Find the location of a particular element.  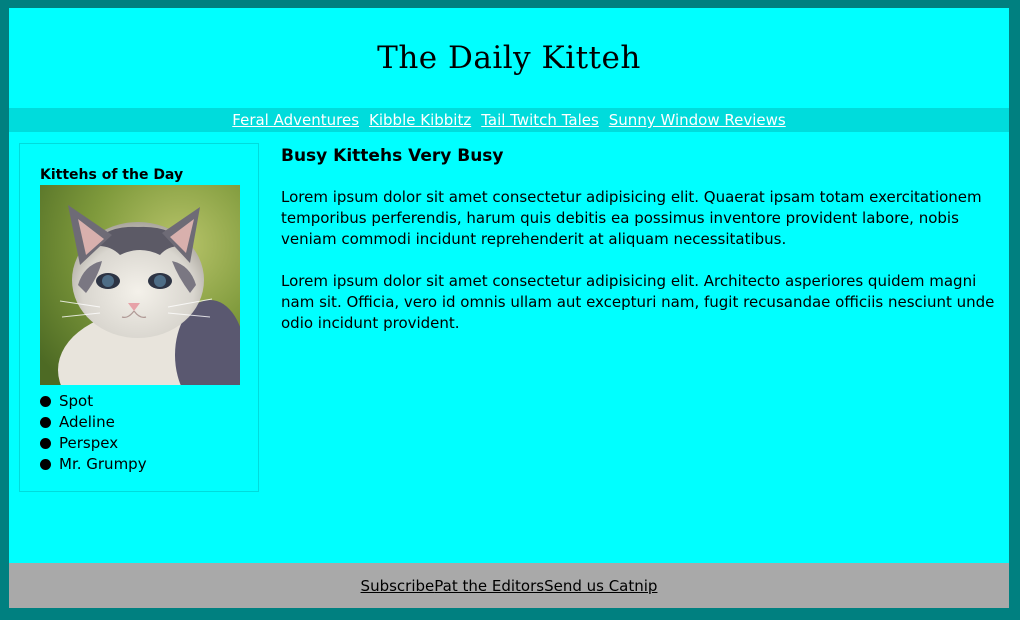

nav-link-feral-adventures: Feral Adventures is located at coordinates (295, 120).